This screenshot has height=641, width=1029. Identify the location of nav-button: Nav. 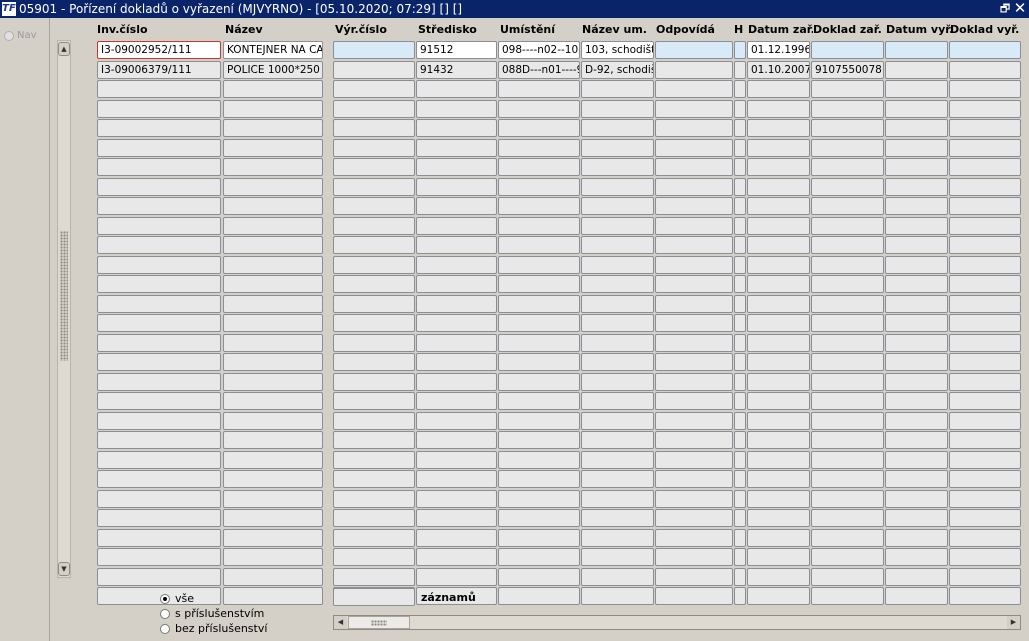
(20, 35).